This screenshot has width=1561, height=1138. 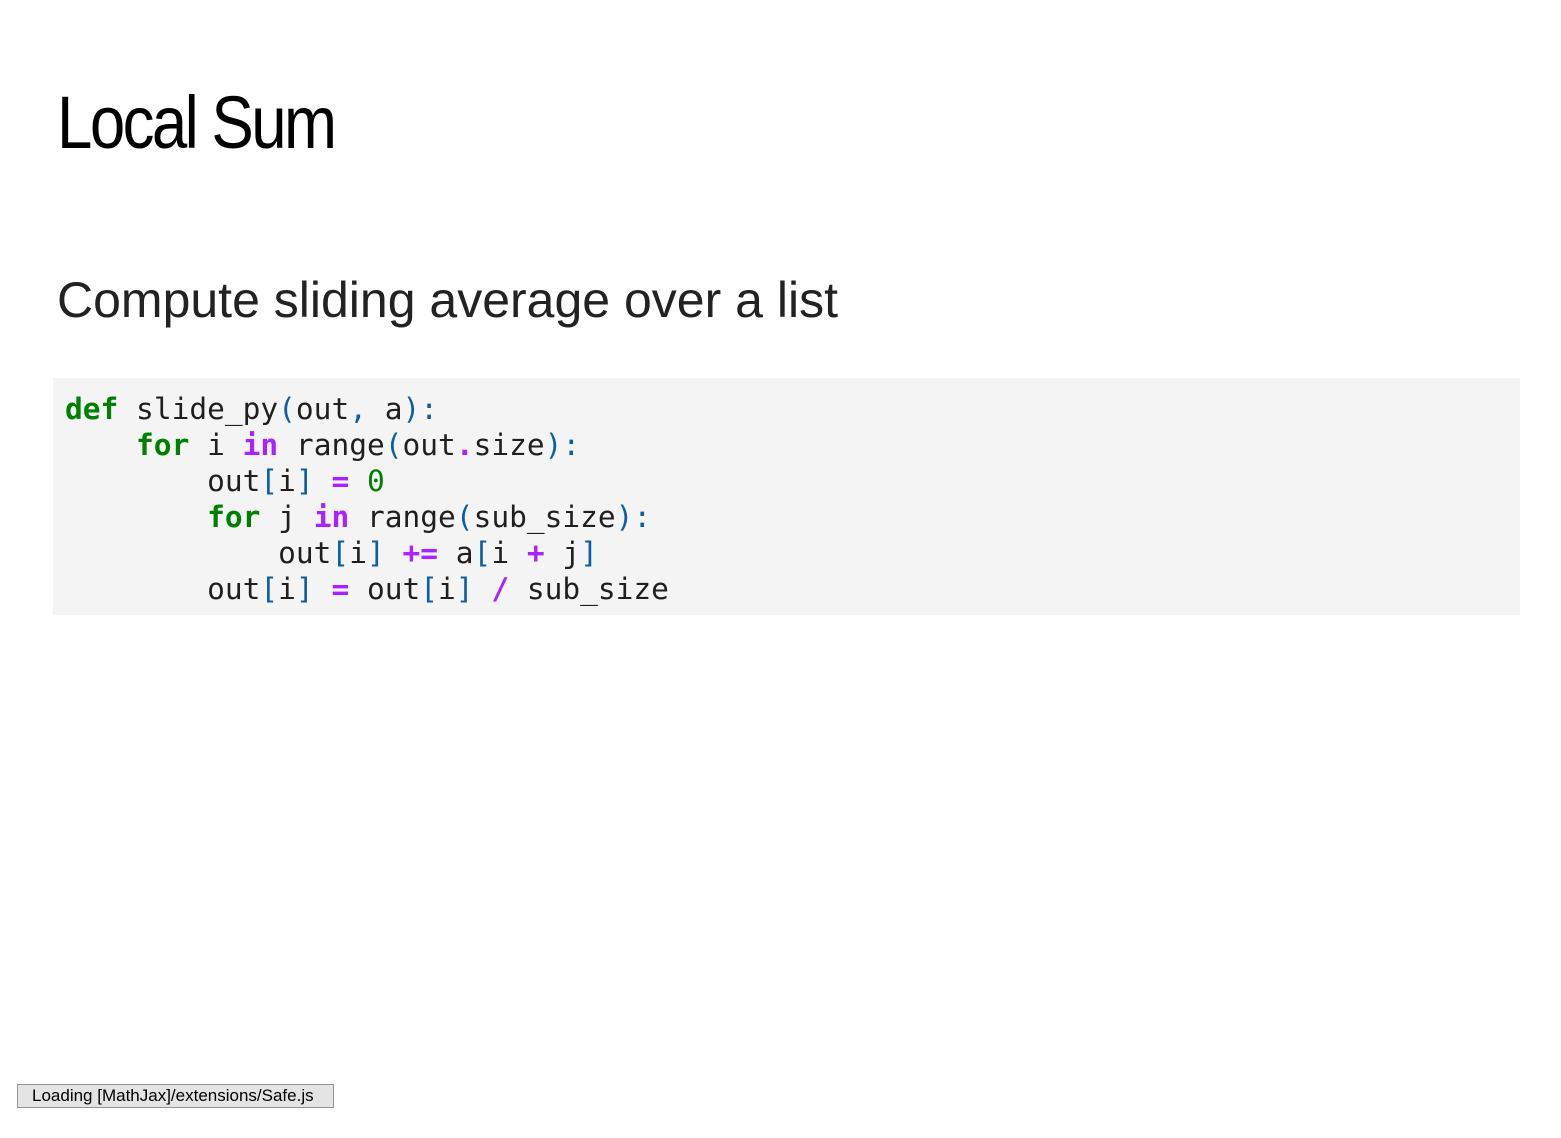 What do you see at coordinates (792, 553) in the screenshot?
I see `code-line: out[i] += a[i + j]` at bounding box center [792, 553].